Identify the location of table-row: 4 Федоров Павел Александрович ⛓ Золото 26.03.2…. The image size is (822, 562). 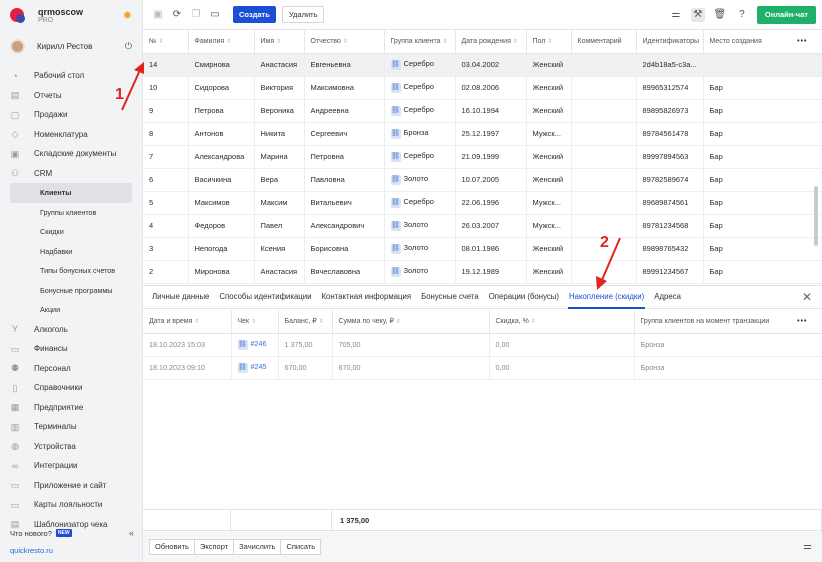
(482, 226).